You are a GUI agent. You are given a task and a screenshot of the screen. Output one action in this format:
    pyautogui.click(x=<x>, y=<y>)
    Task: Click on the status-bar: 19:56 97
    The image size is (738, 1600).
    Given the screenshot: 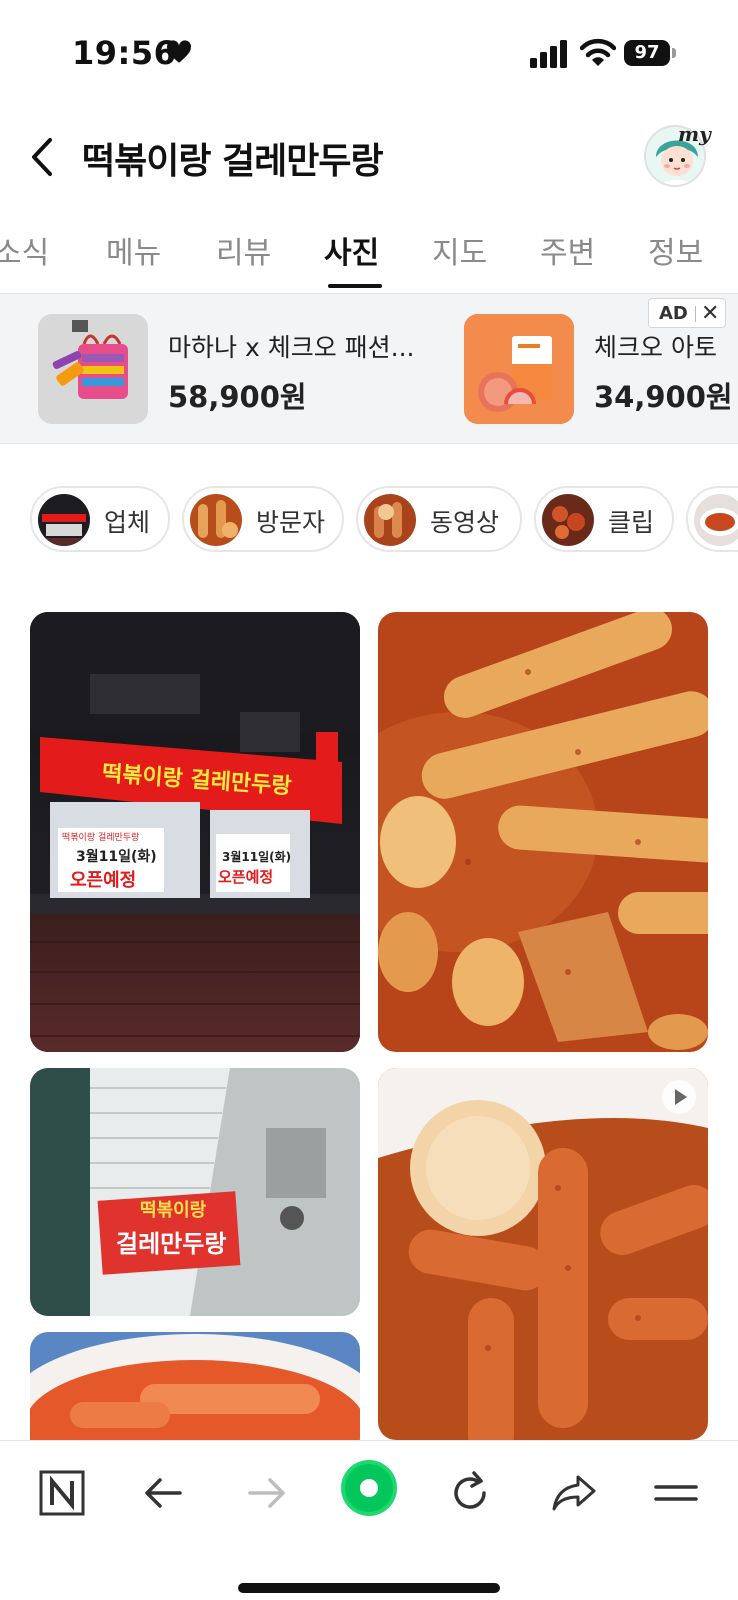 What is the action you would take?
    pyautogui.click(x=369, y=50)
    